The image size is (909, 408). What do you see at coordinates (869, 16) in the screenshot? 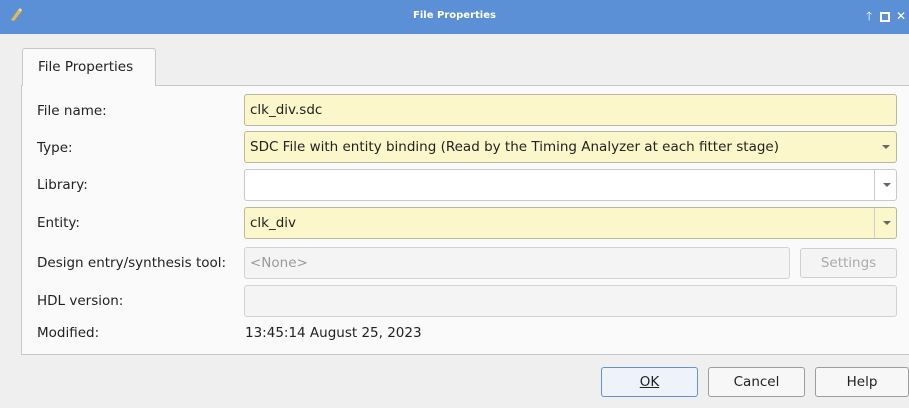
I see `keep-above-icon: 🡑` at bounding box center [869, 16].